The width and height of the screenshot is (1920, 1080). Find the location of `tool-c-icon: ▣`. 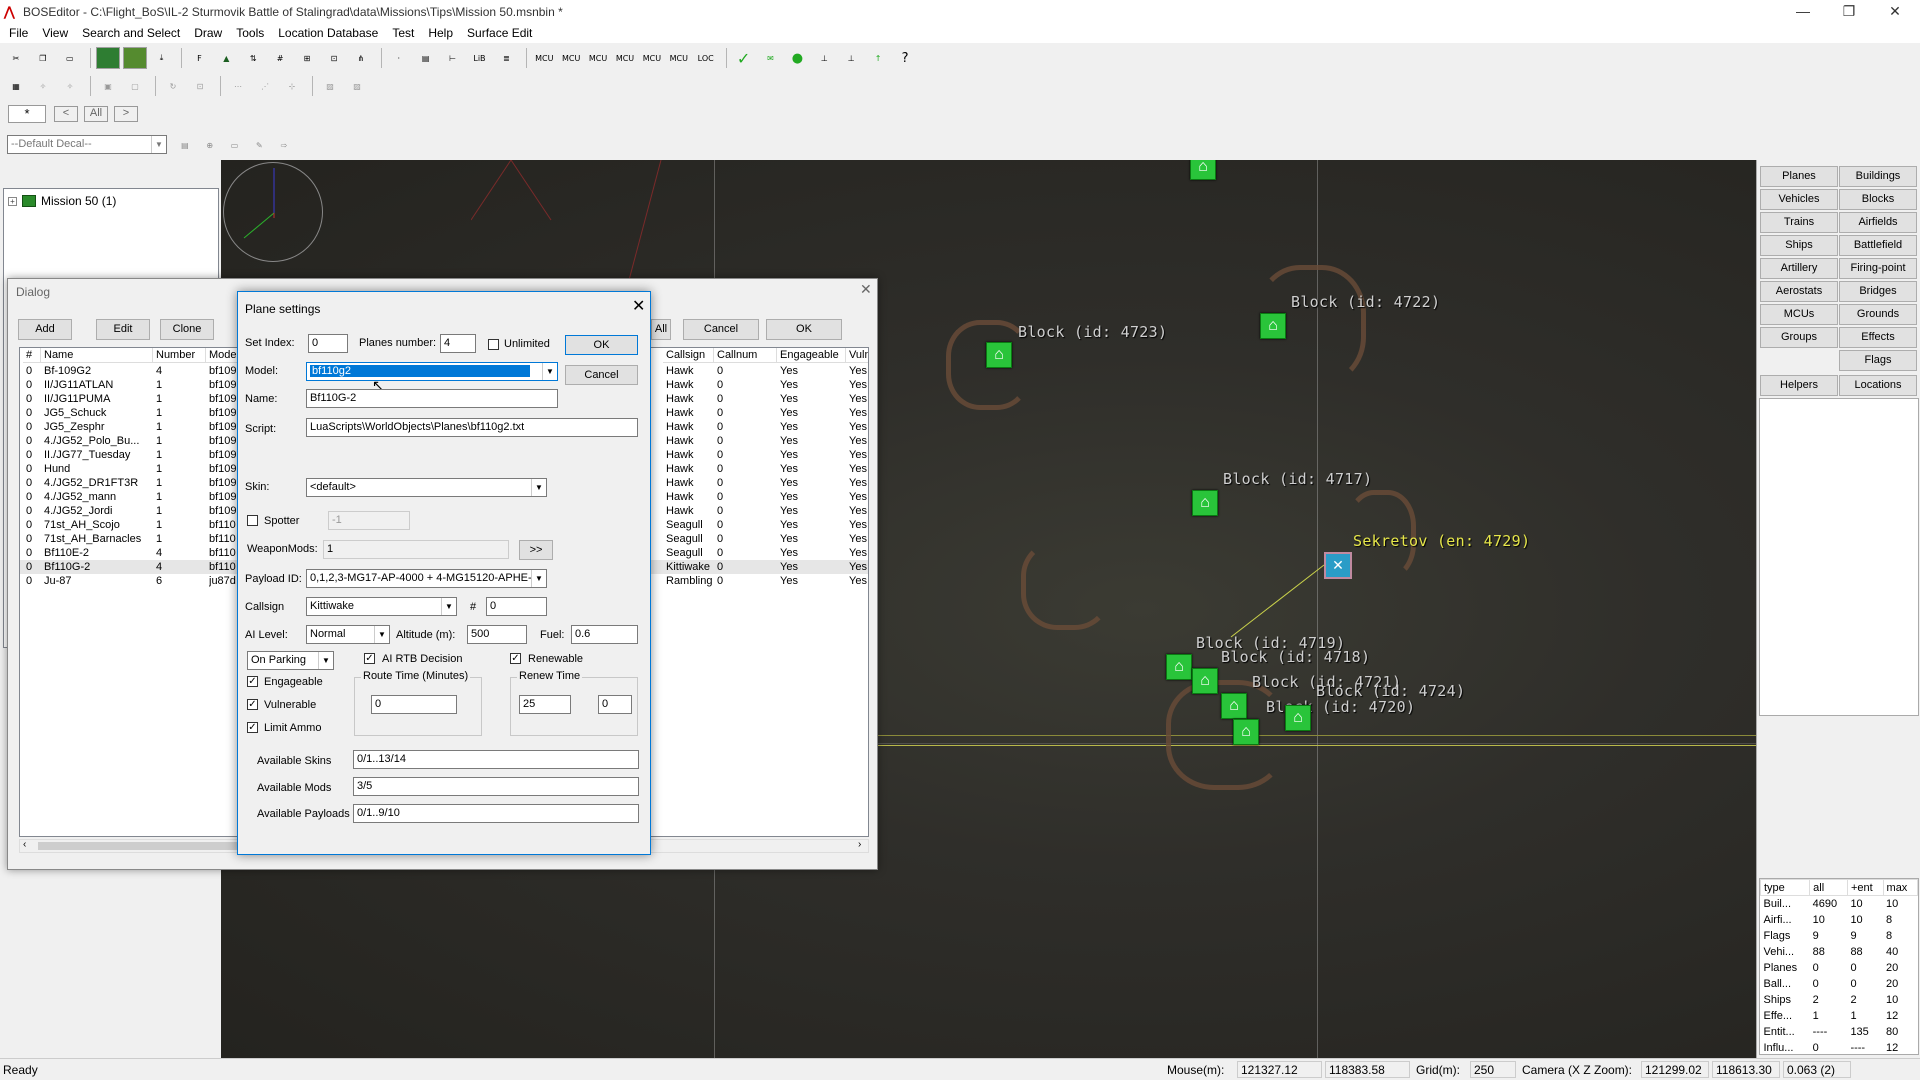

tool-c-icon: ▣ is located at coordinates (108, 86).